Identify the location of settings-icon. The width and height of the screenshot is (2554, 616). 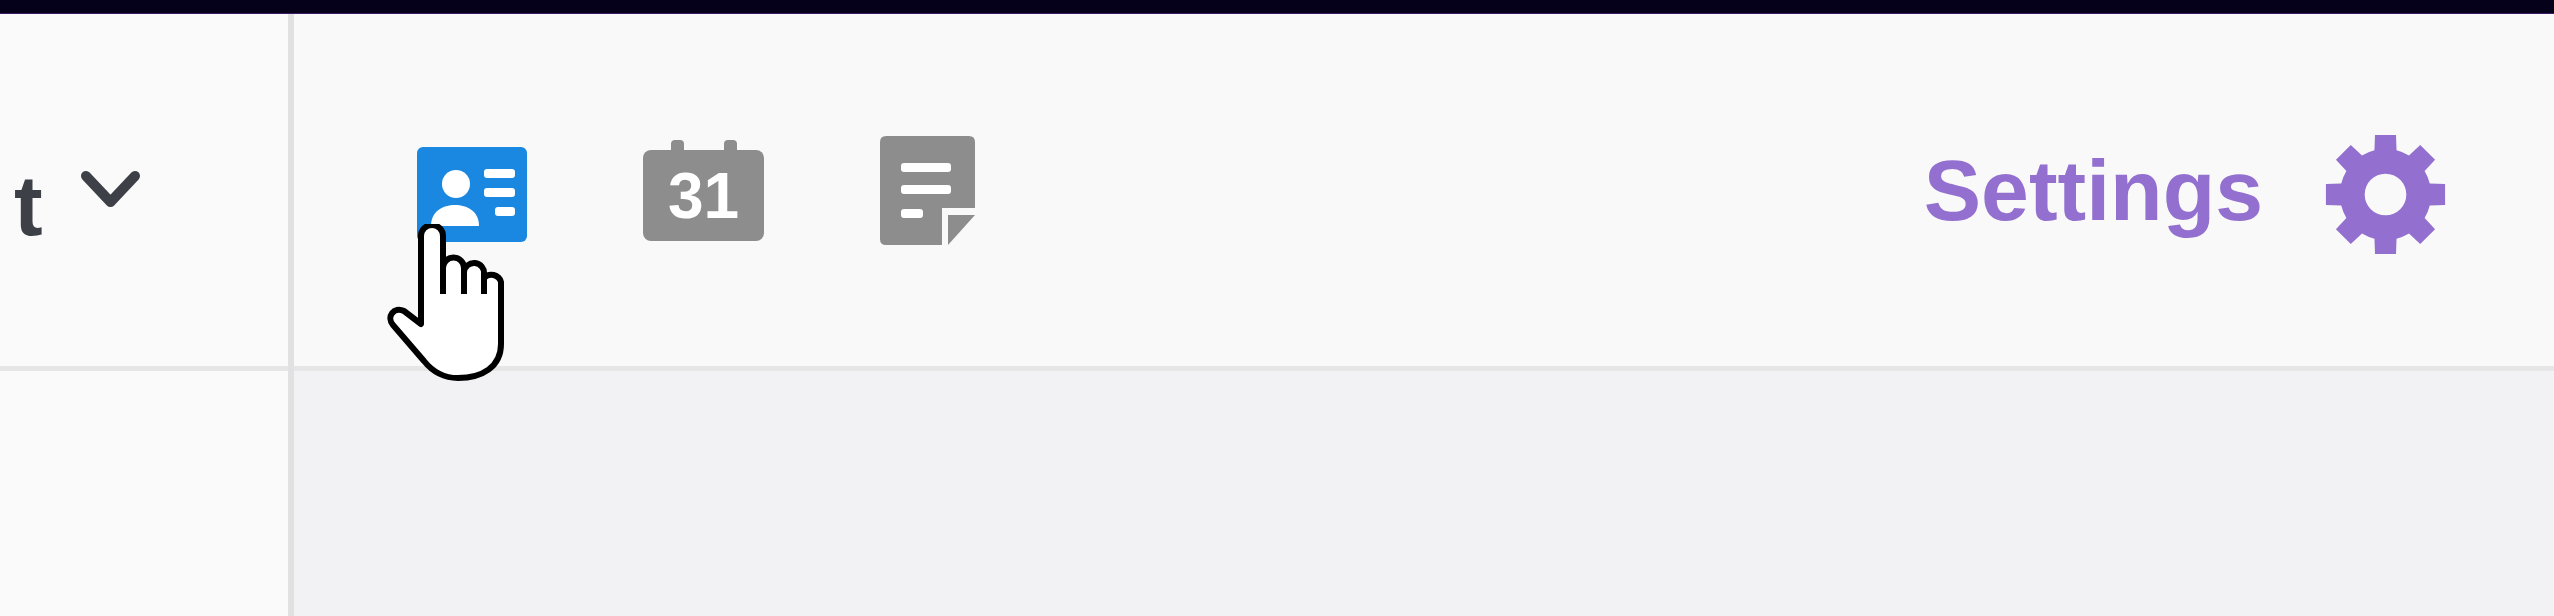
(2385, 194).